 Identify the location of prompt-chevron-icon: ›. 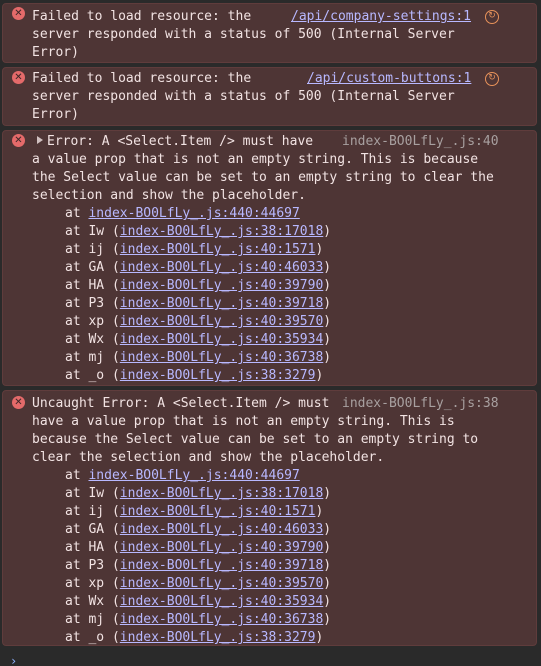
(13, 659).